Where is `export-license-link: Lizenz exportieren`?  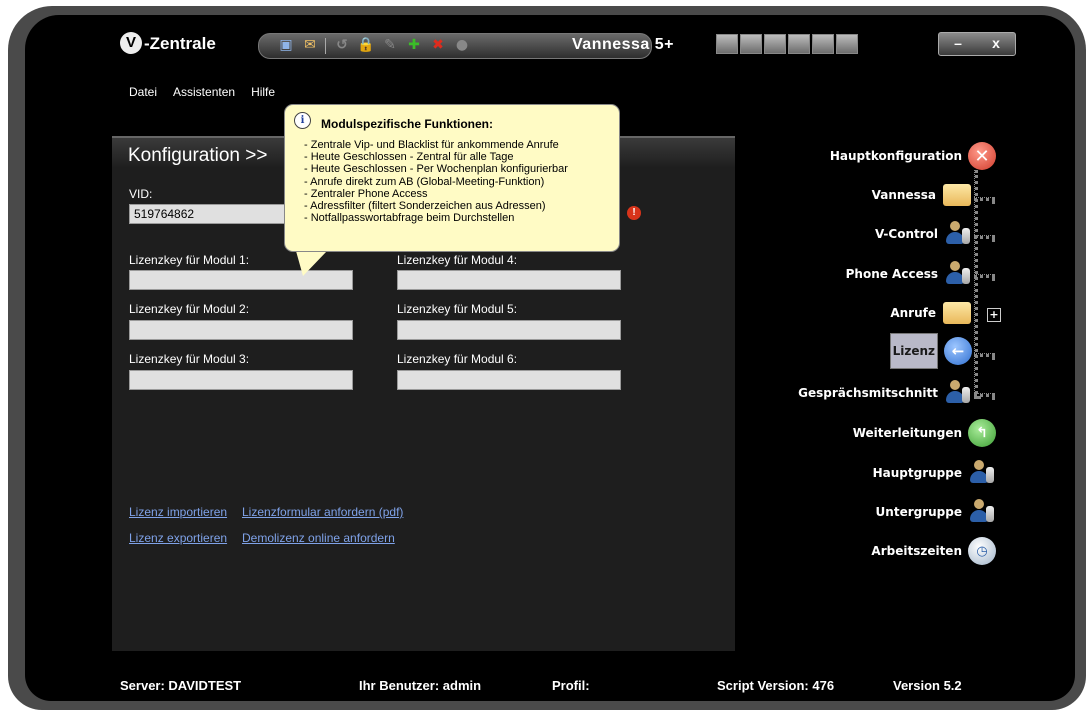 export-license-link: Lizenz exportieren is located at coordinates (178, 538).